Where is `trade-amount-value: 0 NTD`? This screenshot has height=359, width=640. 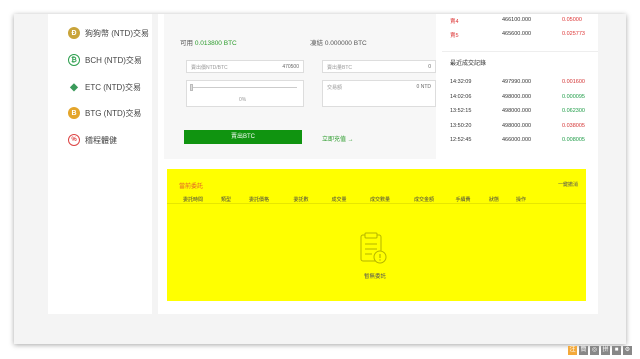
trade-amount-value: 0 NTD is located at coordinates (423, 87).